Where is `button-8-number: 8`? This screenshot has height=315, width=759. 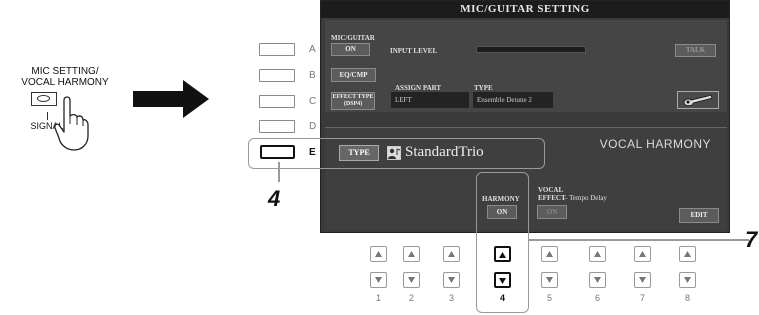 button-8-number: 8 is located at coordinates (687, 298).